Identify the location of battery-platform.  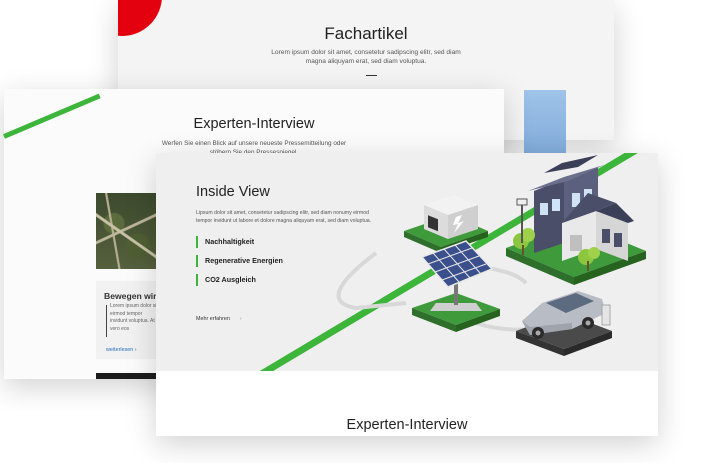
(446, 224).